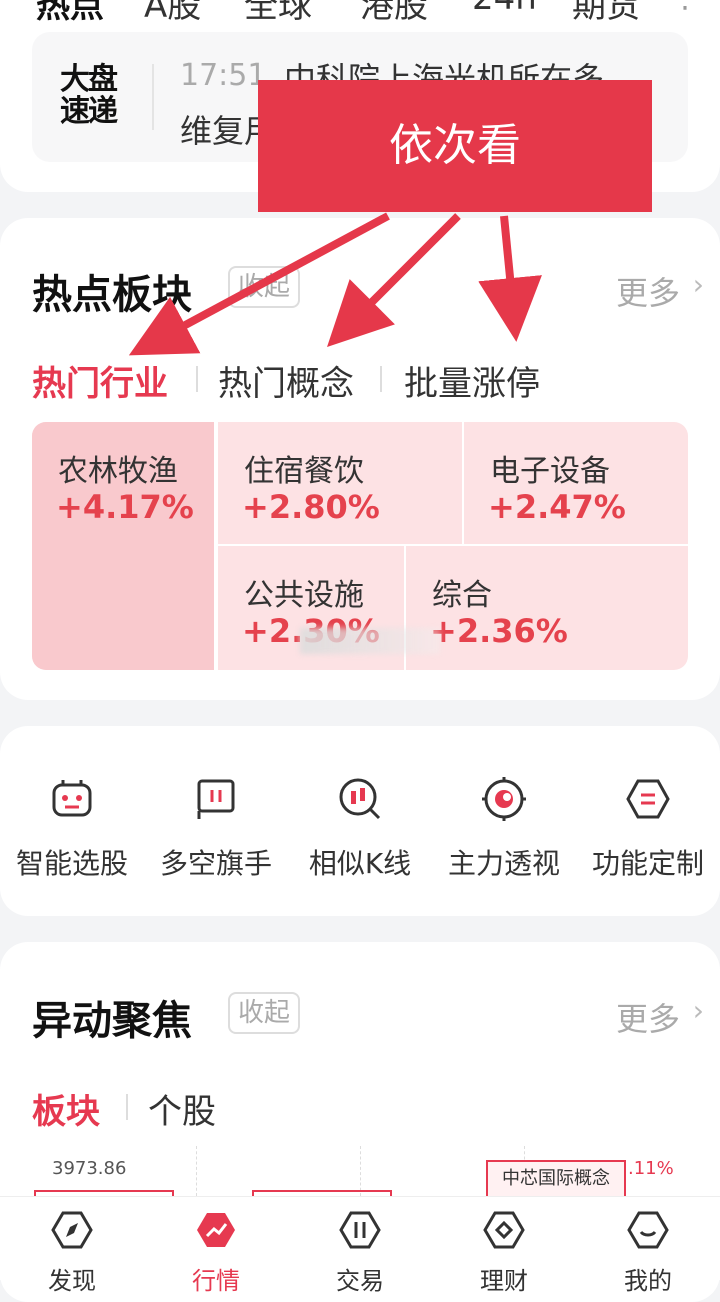 This screenshot has width=720, height=1302. I want to click on flag-icon, so click(216, 799).